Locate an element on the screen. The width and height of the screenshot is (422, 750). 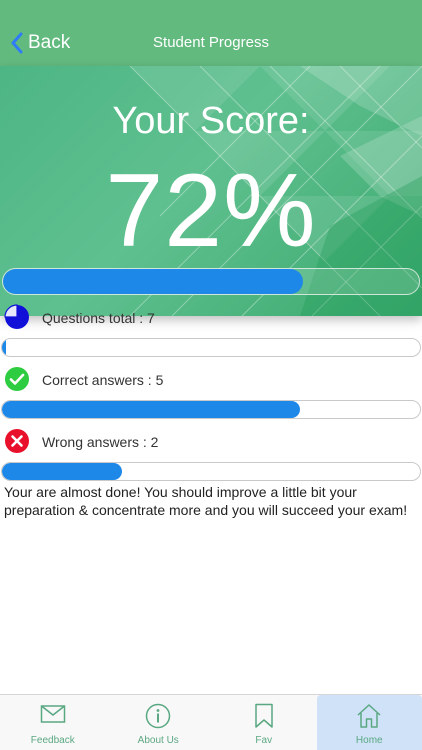
score-progress-fill is located at coordinates (153, 281).